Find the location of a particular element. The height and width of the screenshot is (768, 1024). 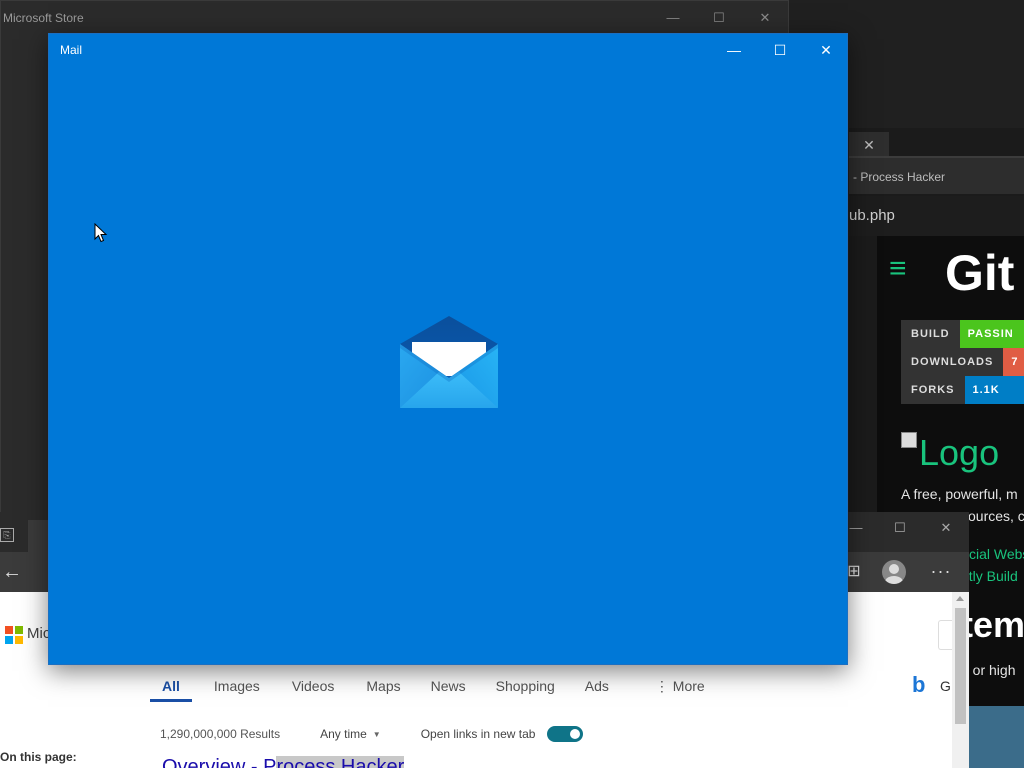

first-result-highlight: rocess Hacker is located at coordinates (340, 762).